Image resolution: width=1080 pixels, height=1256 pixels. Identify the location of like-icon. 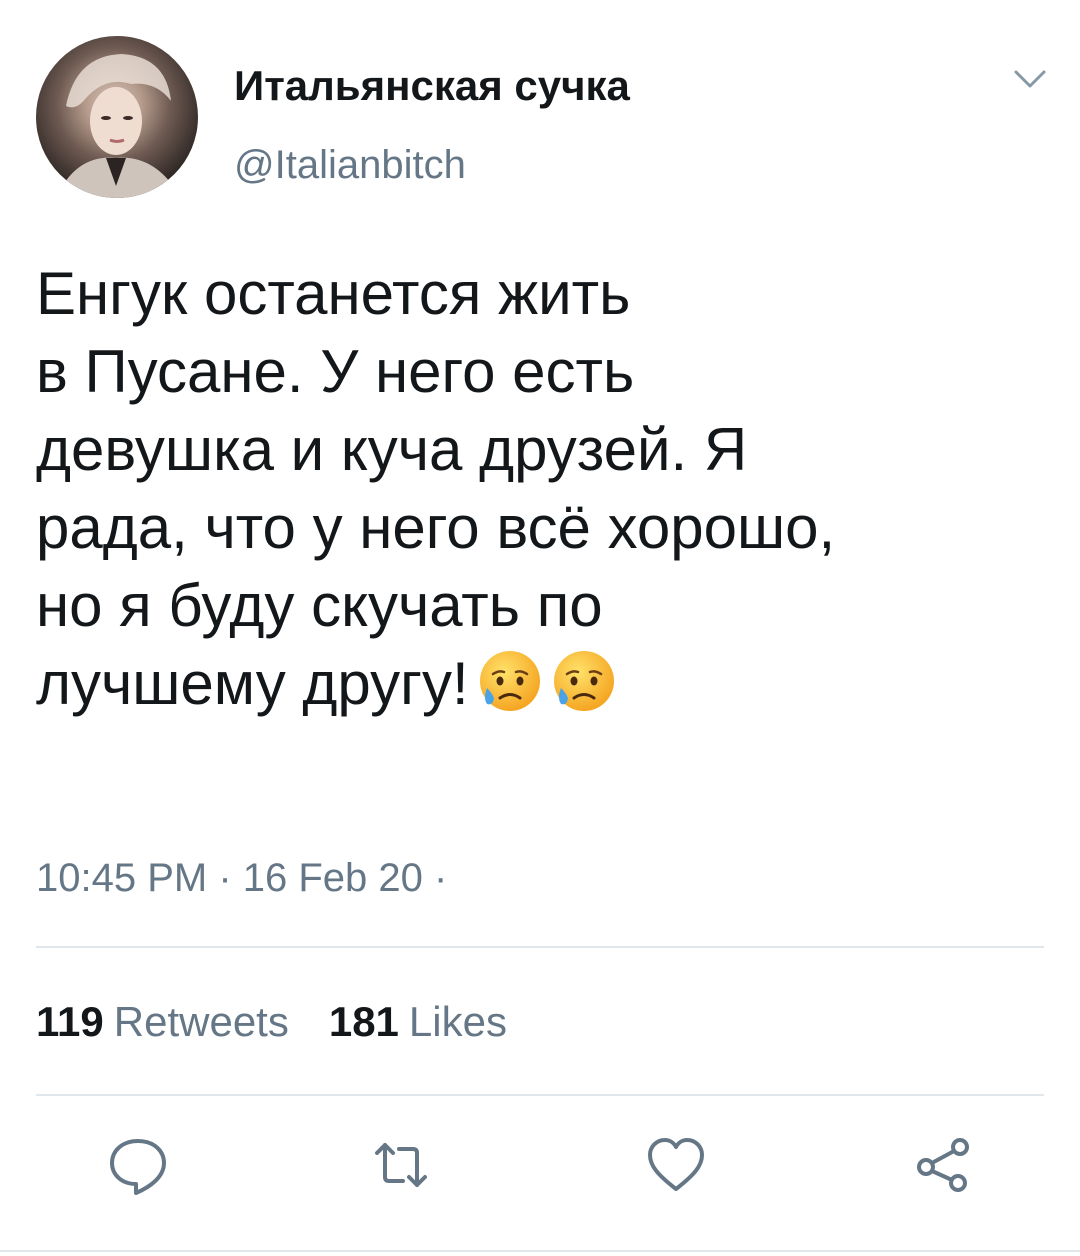
(676, 1165).